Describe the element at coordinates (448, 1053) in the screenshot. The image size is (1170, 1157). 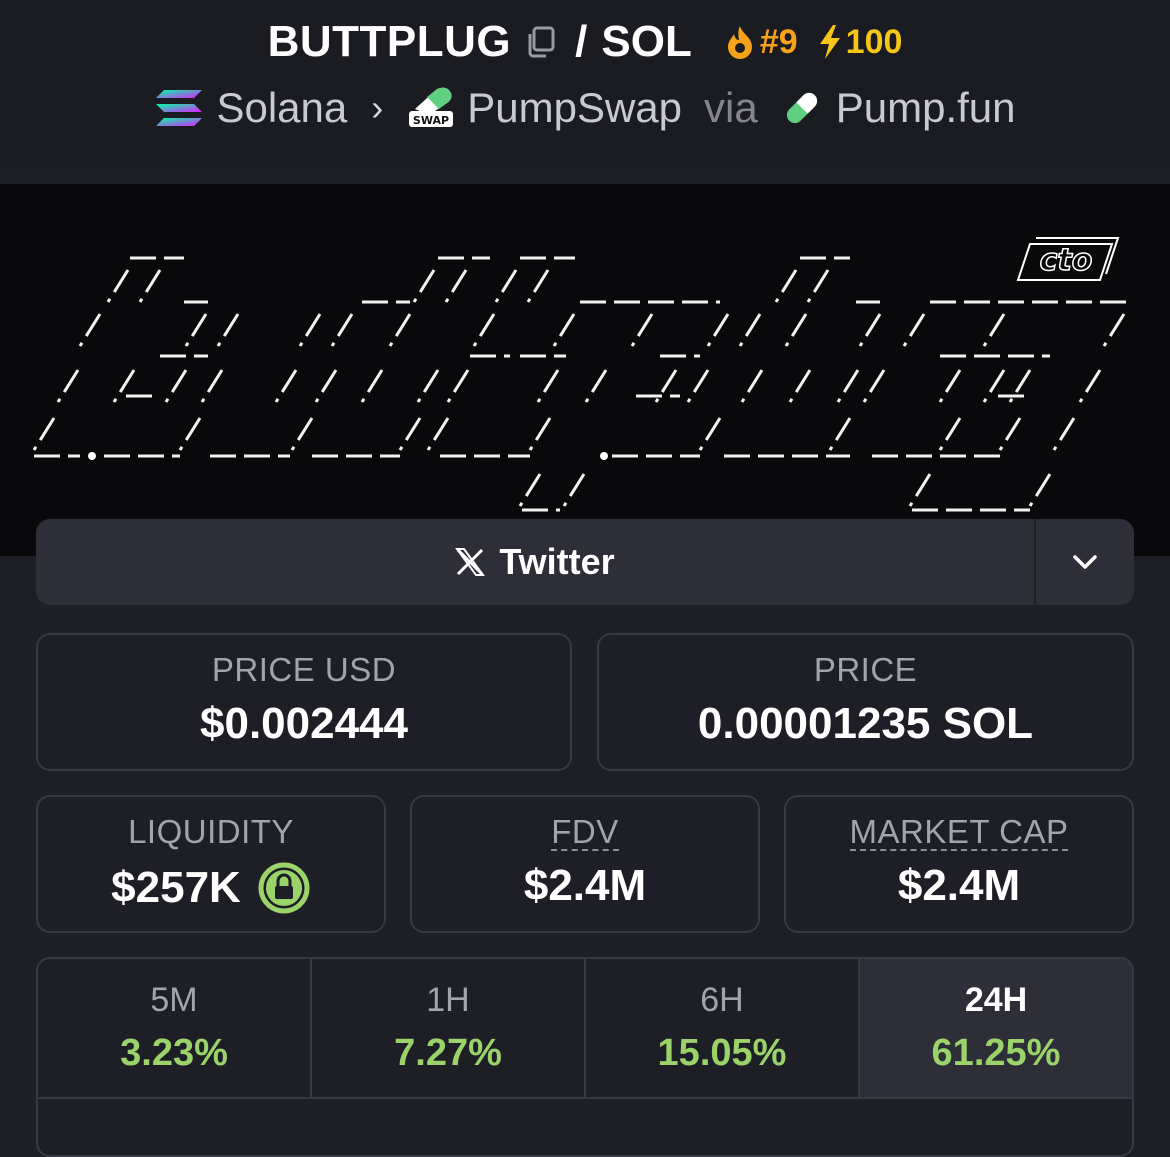
I see `change-value: 7.27%` at that location.